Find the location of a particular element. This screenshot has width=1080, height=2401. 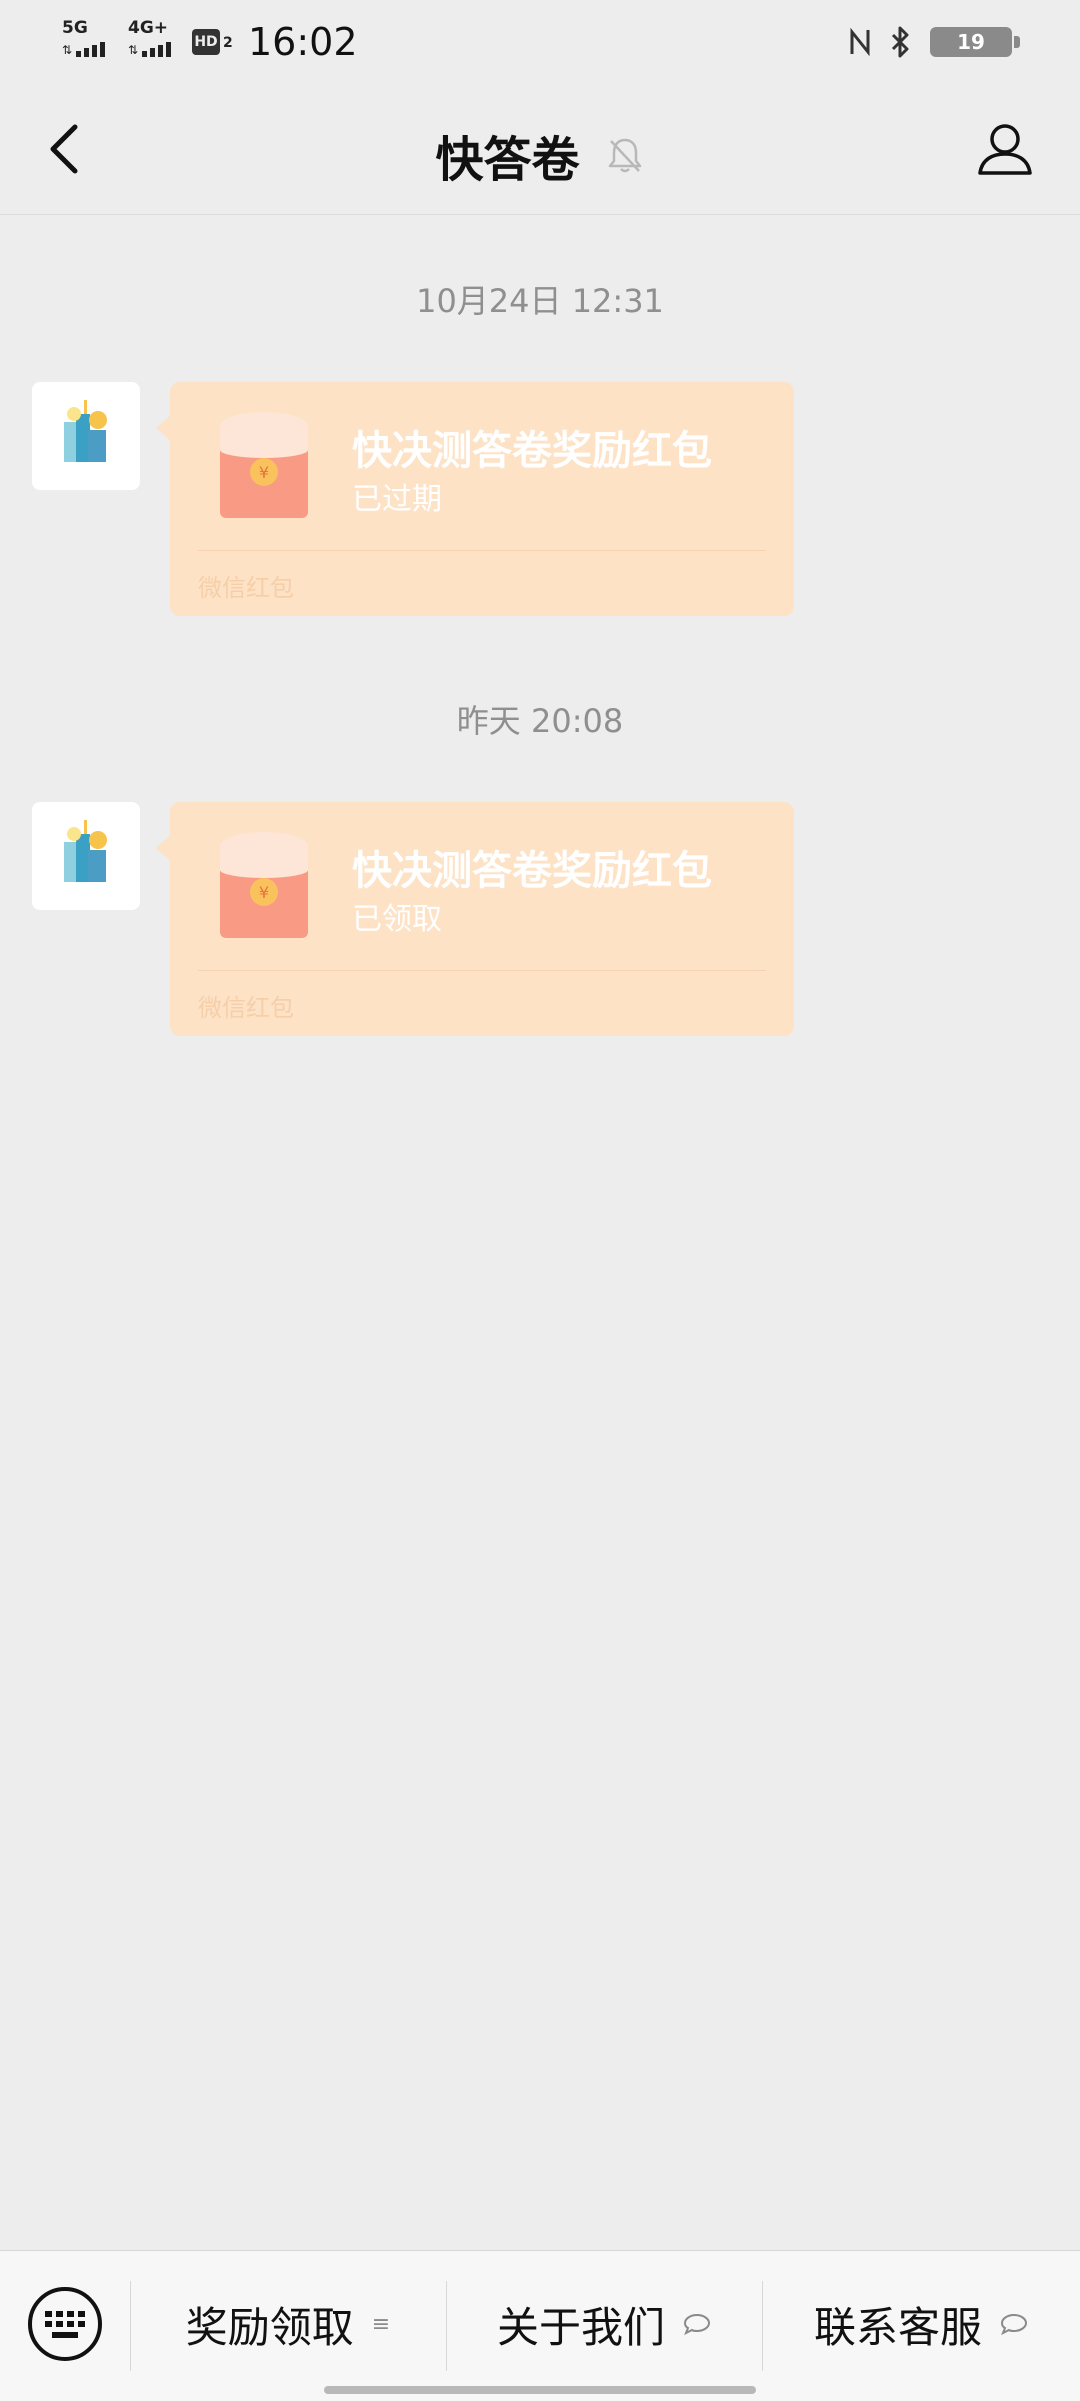

keyboard-icon is located at coordinates (65, 2324).